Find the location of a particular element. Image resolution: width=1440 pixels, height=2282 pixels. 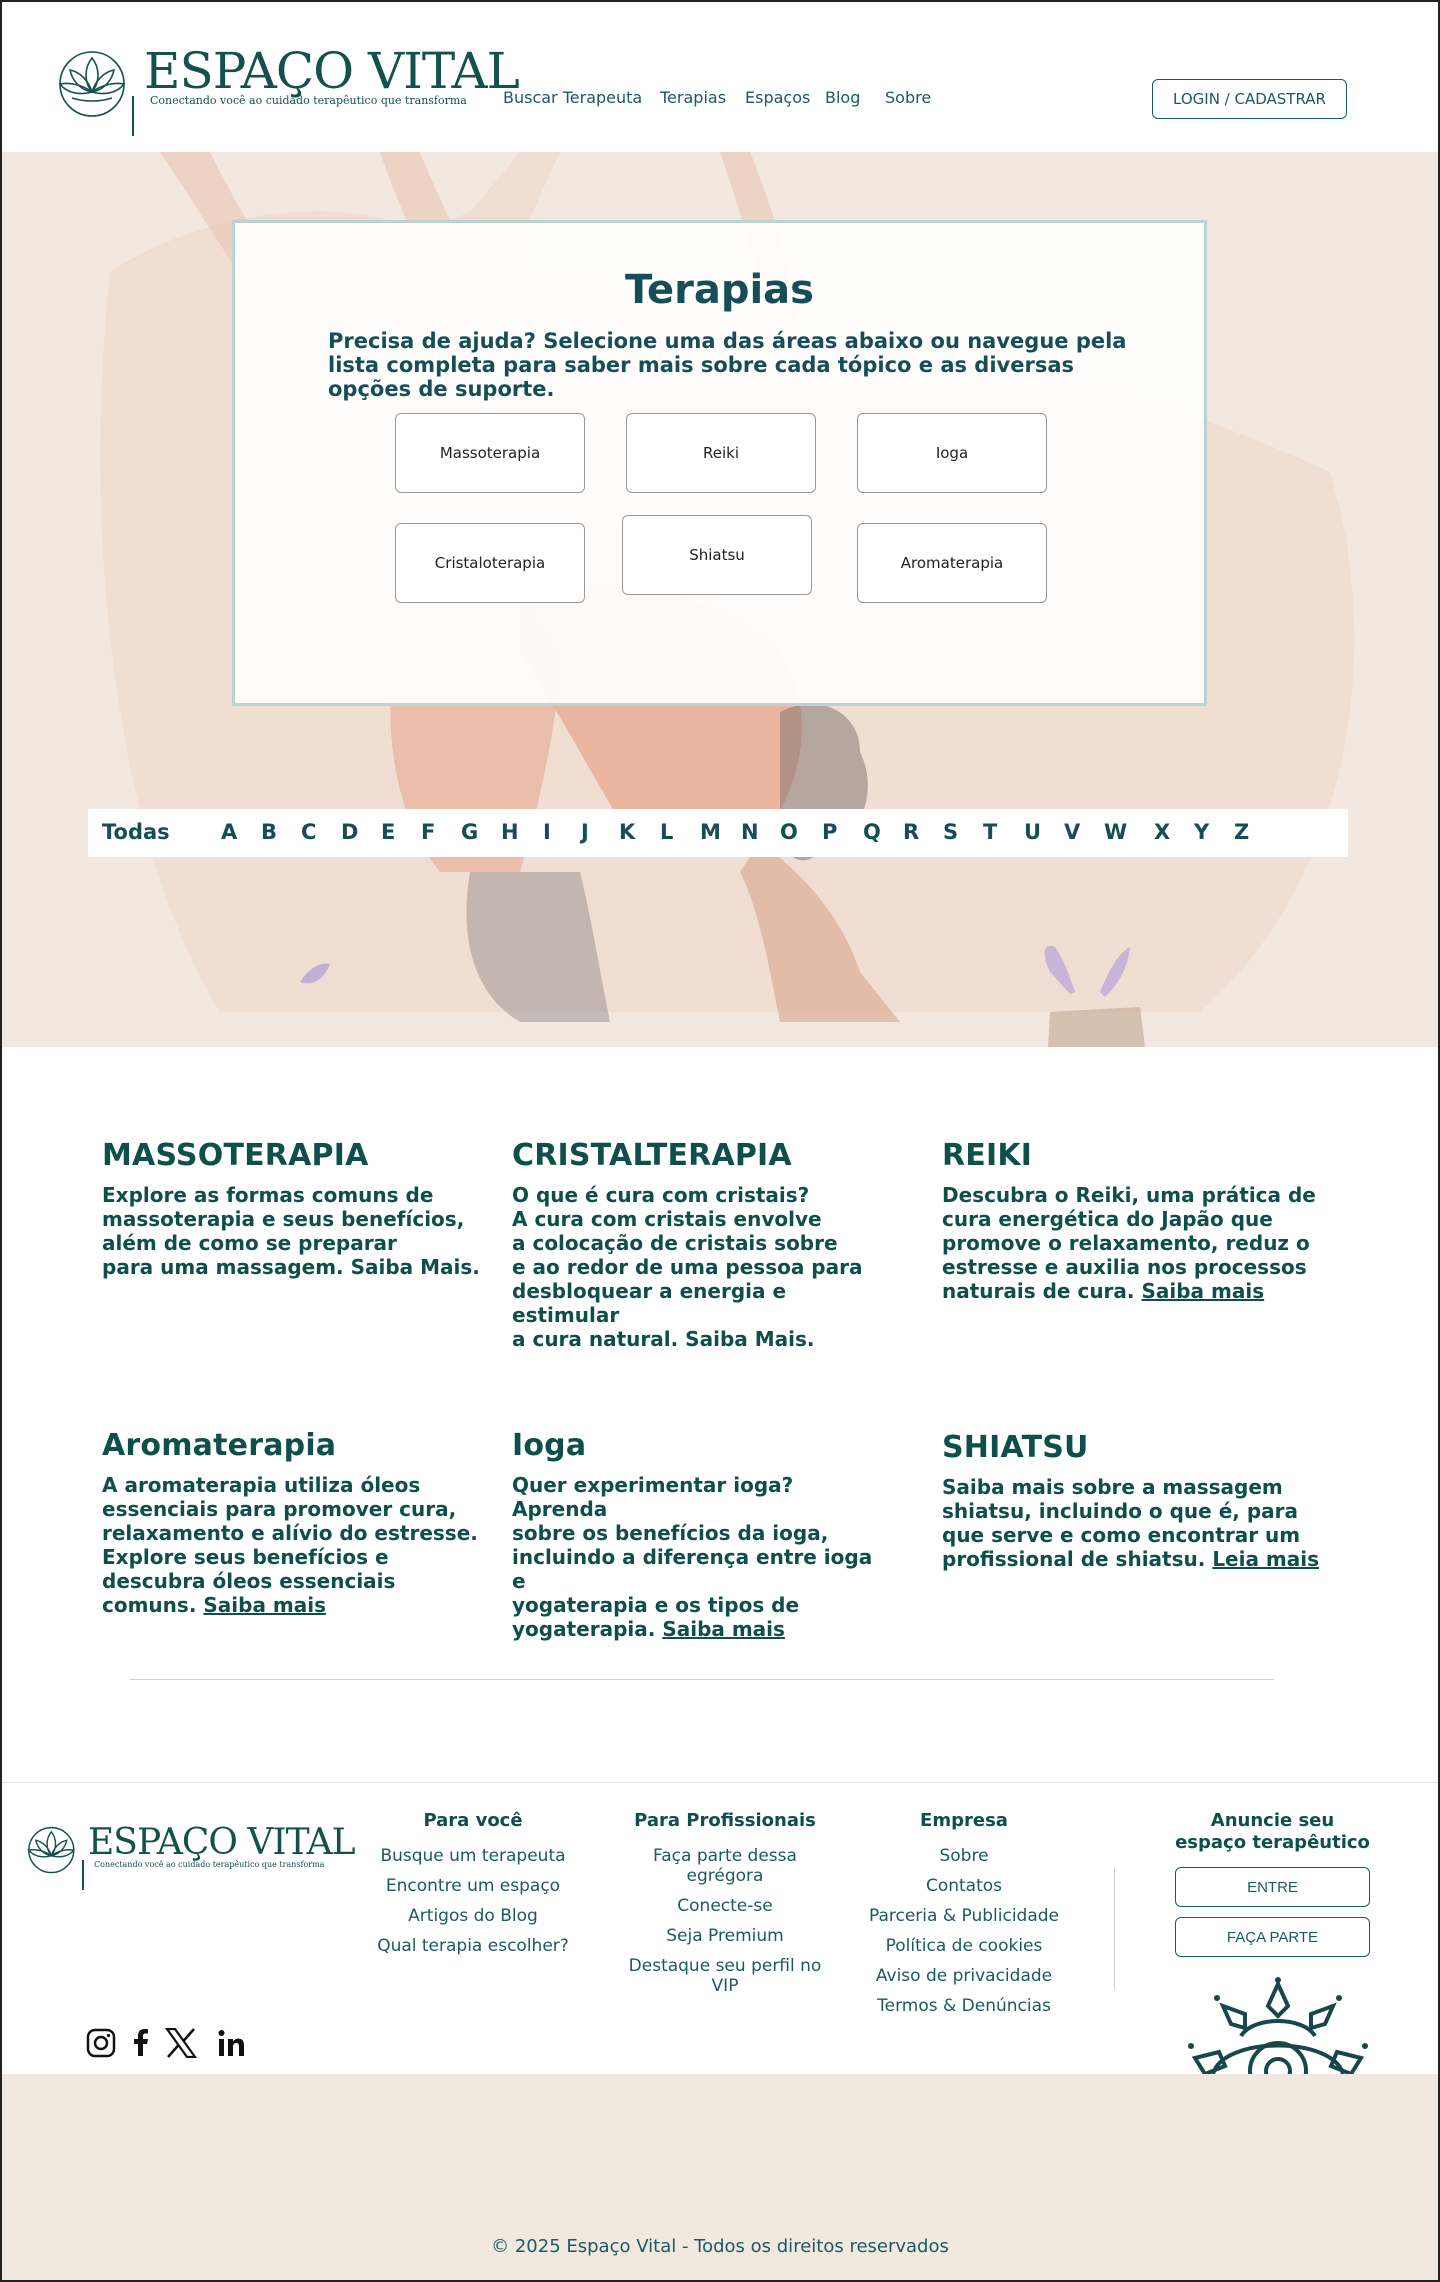

footer-link-contatos: Contatos is located at coordinates (964, 1886).